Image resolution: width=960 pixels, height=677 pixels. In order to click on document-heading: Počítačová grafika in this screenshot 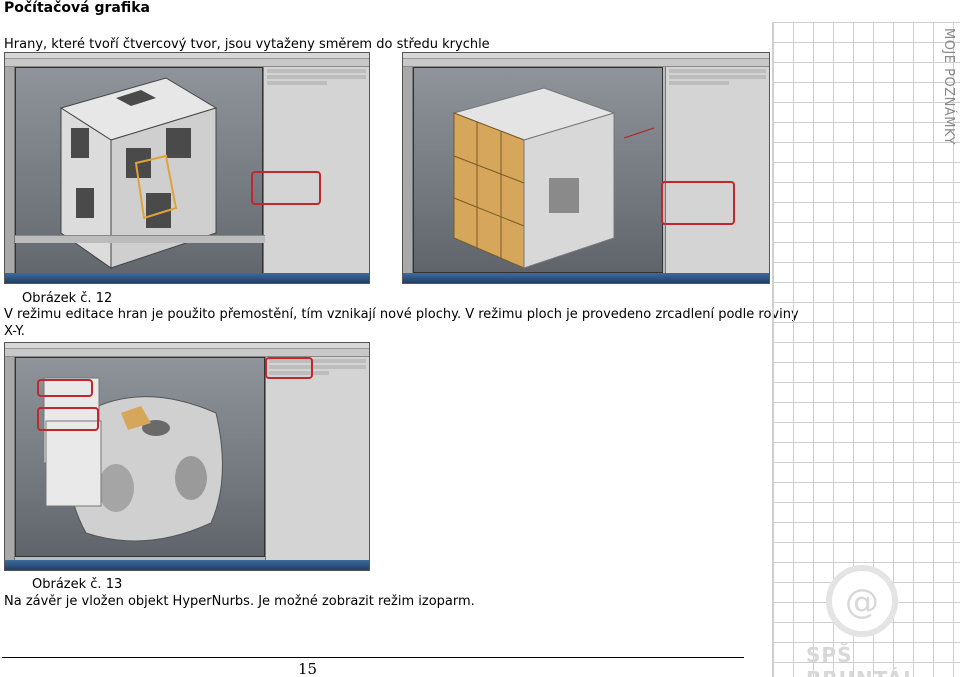, I will do `click(77, 8)`.